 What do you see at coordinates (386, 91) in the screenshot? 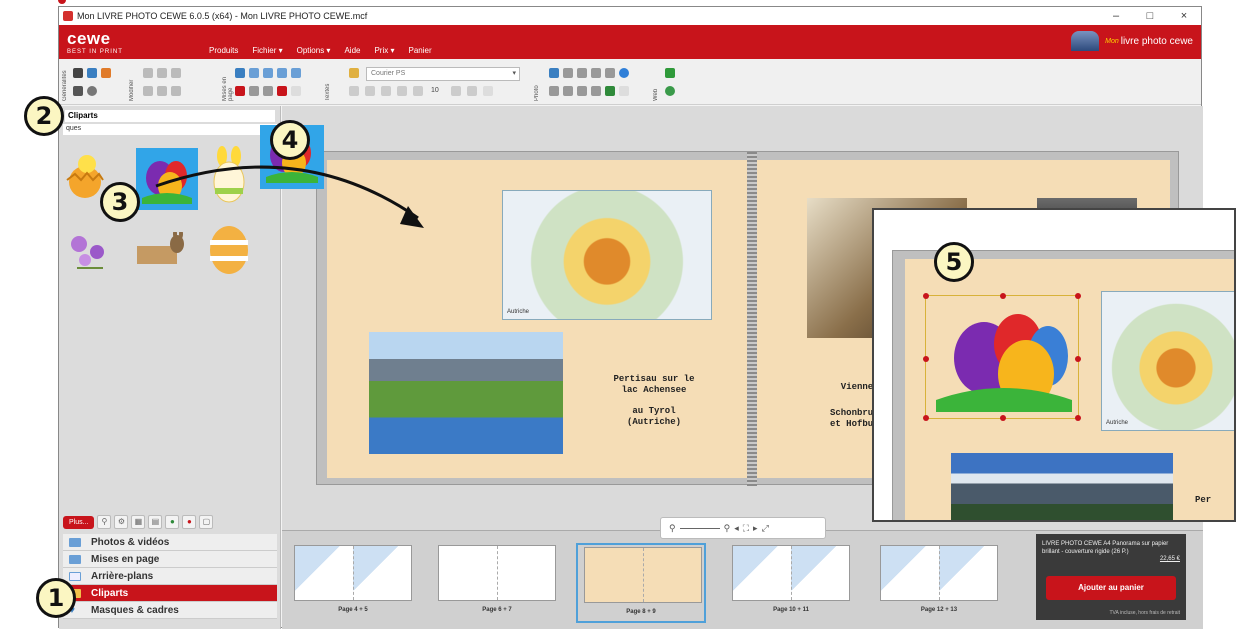
I see `underline-icon` at bounding box center [386, 91].